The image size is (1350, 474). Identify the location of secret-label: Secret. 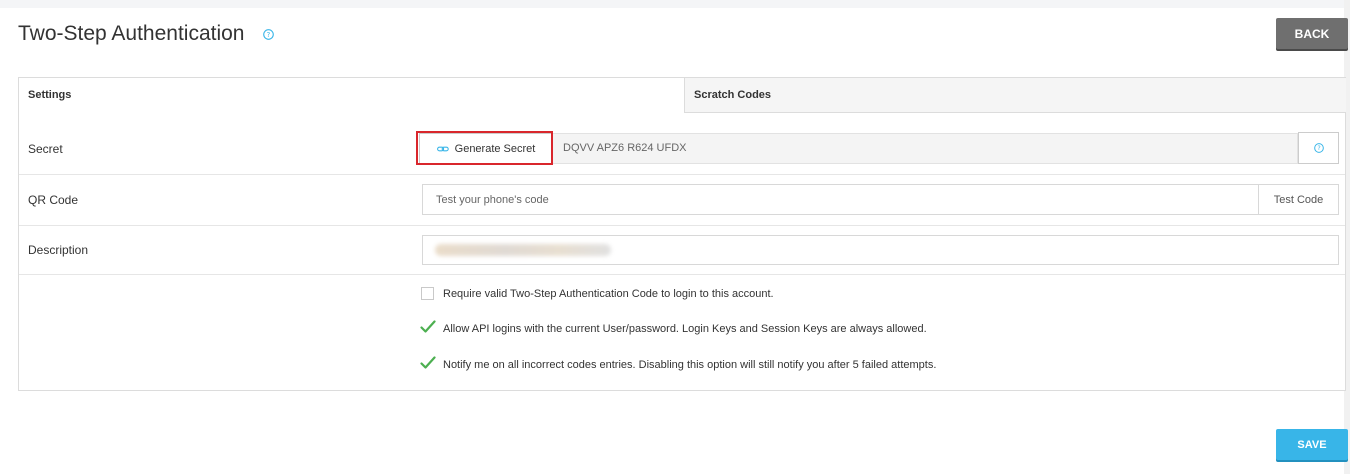
(45, 149).